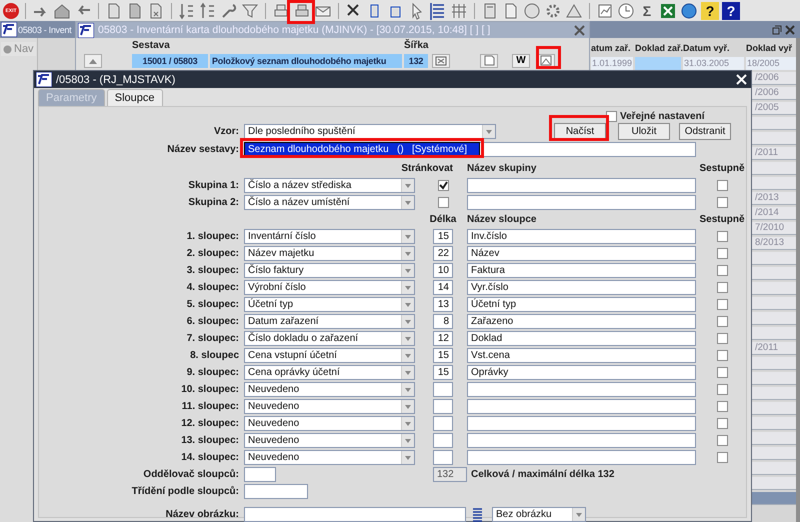 The width and height of the screenshot is (800, 522). Describe the element at coordinates (362, 149) in the screenshot. I see `dropdown-option: Seznam dlouhodobého majetku () [Systémové]` at that location.